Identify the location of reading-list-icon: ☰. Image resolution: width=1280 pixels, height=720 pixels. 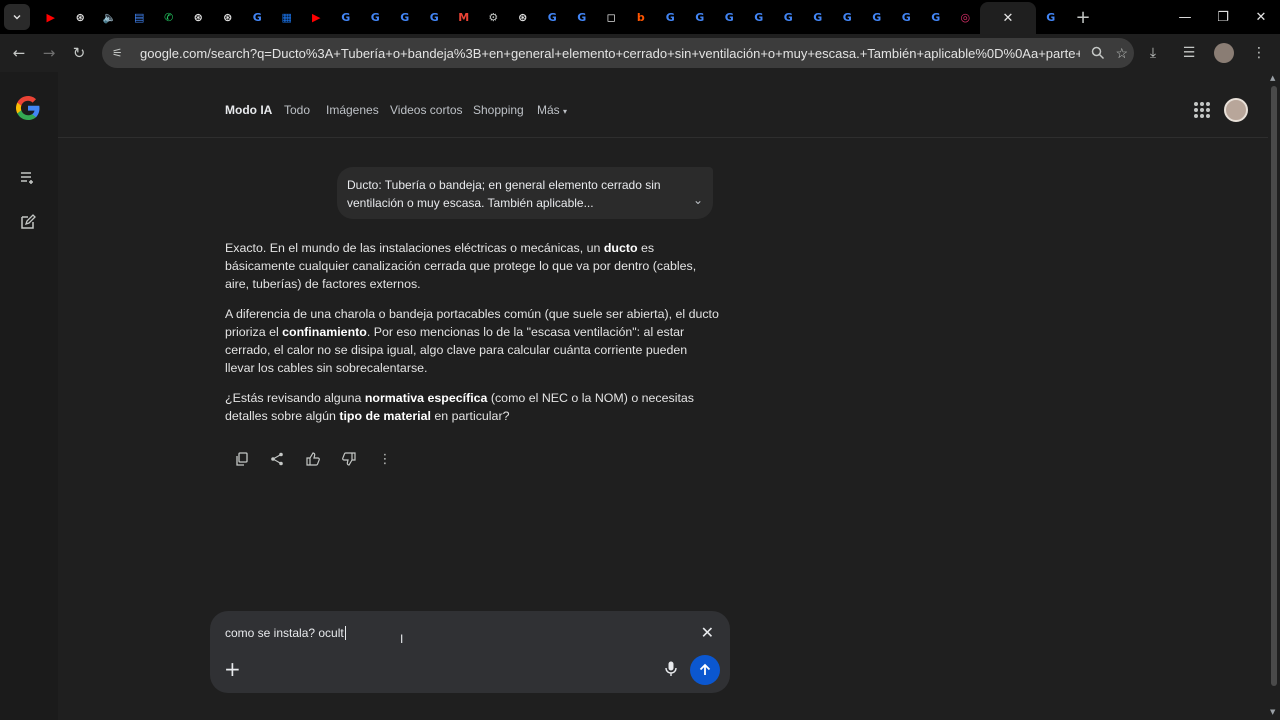
(1189, 53).